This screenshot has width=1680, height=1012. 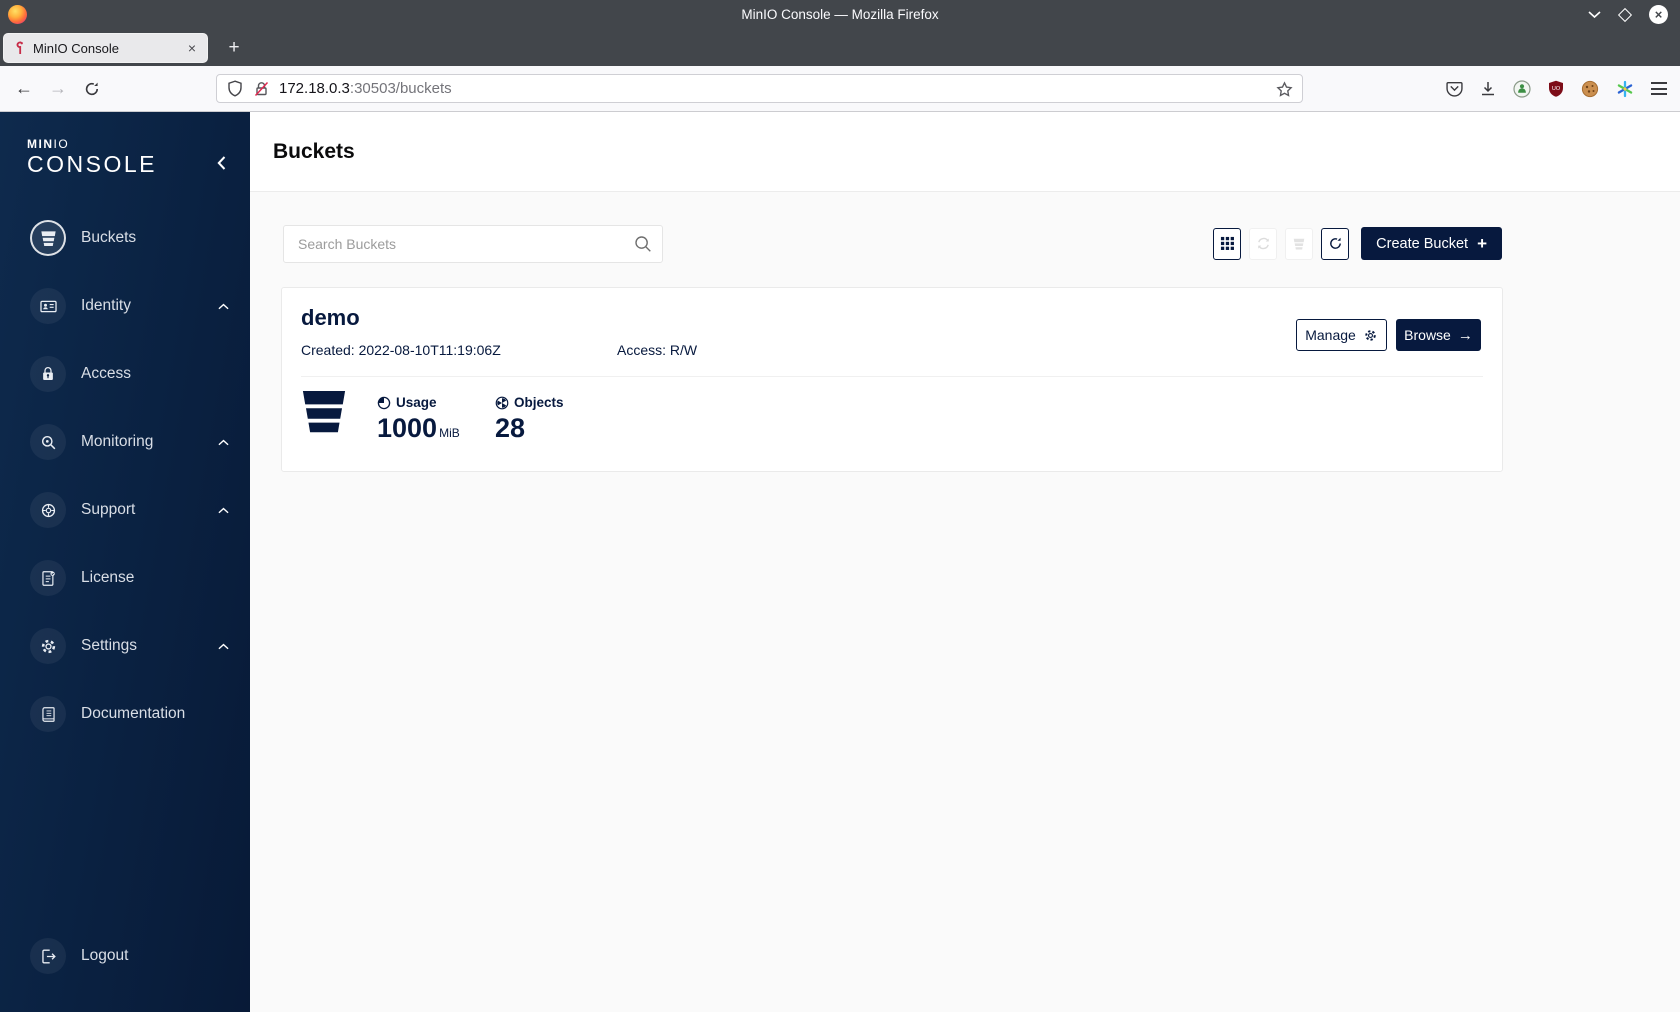 What do you see at coordinates (106, 373) in the screenshot?
I see `sidebar-item-label: Access` at bounding box center [106, 373].